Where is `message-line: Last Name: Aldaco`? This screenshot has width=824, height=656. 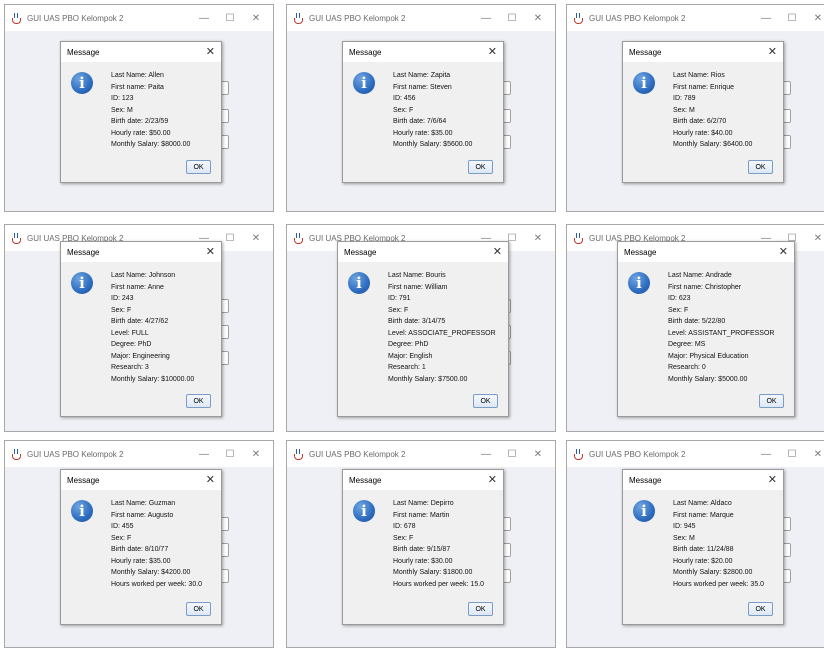 message-line: Last Name: Aldaco is located at coordinates (702, 503).